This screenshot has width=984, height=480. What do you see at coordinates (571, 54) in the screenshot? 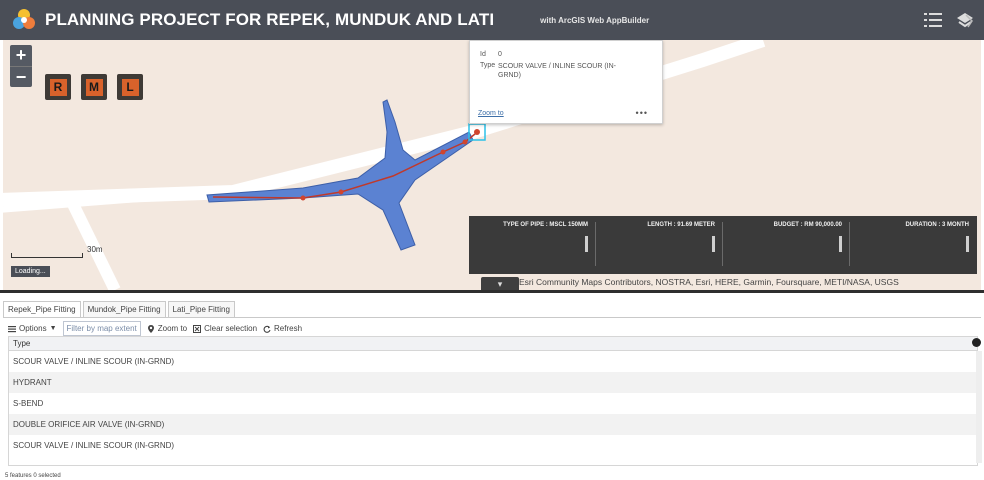
I see `popup-id-row: Id 0` at bounding box center [571, 54].